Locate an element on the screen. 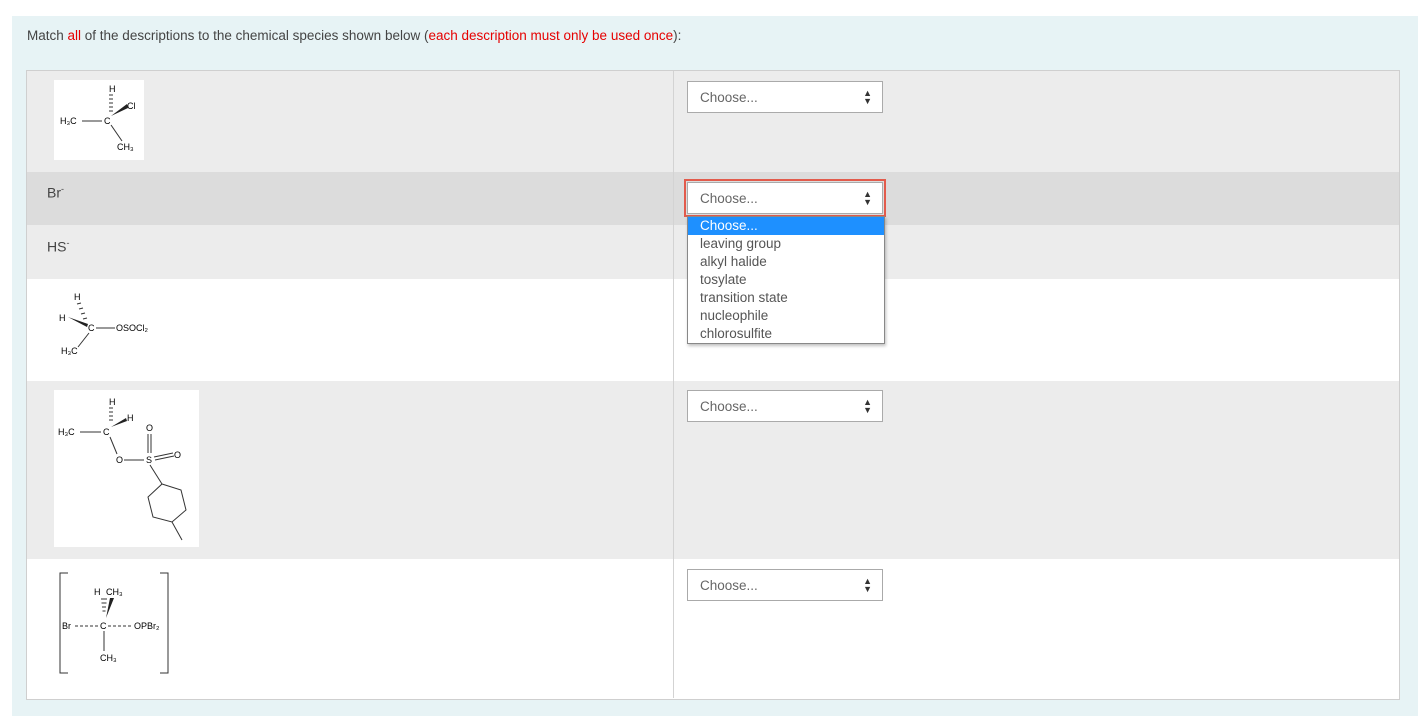  instruction-part3: ): is located at coordinates (677, 35).